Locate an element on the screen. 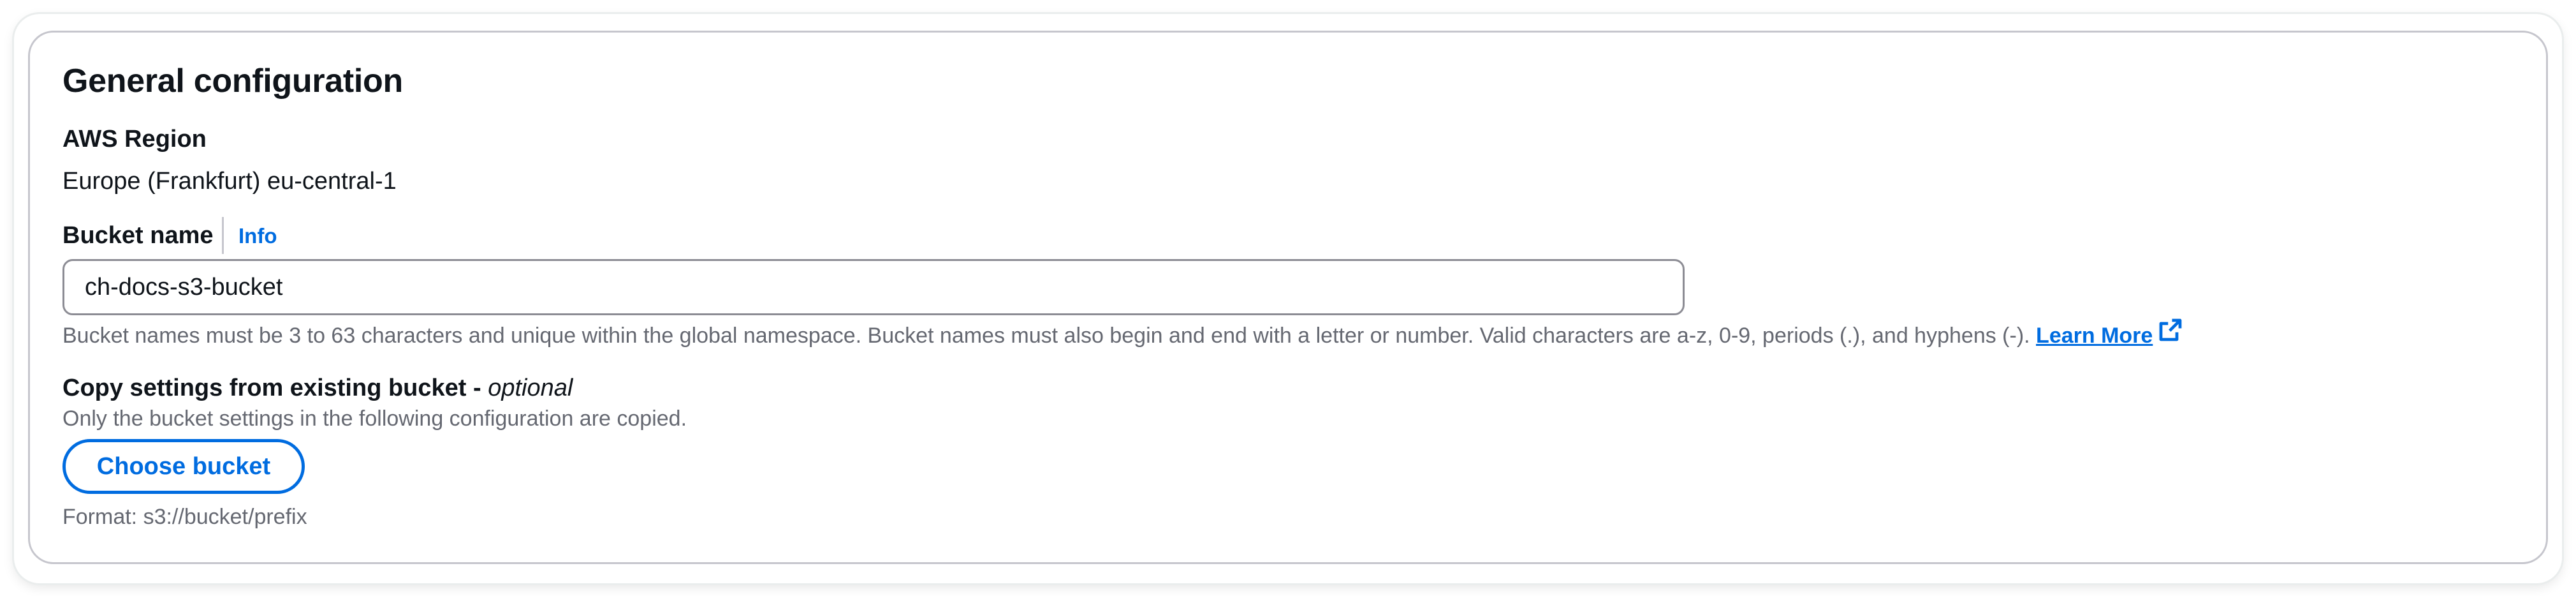 The height and width of the screenshot is (596, 2576). info-link: Info is located at coordinates (257, 236).